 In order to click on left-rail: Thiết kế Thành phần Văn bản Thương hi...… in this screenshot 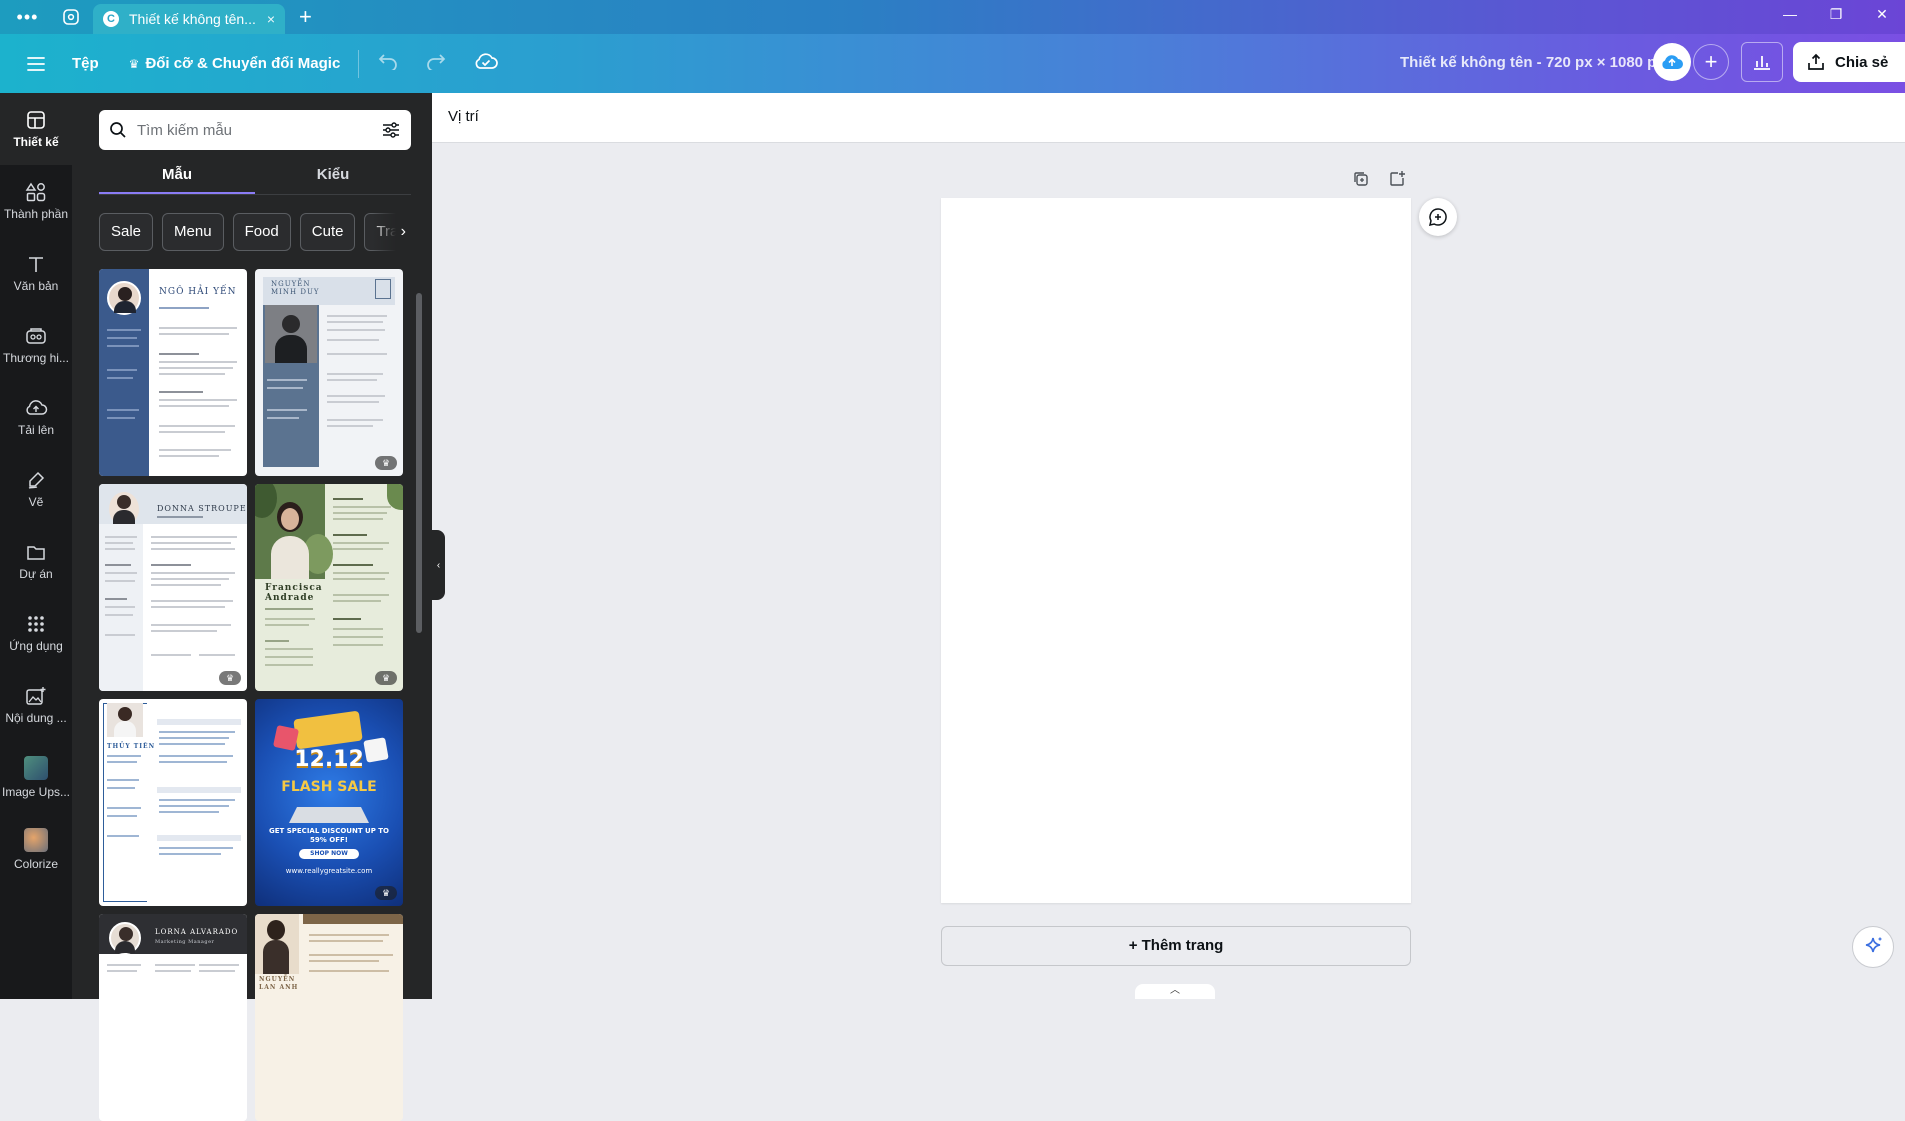, I will do `click(36, 546)`.